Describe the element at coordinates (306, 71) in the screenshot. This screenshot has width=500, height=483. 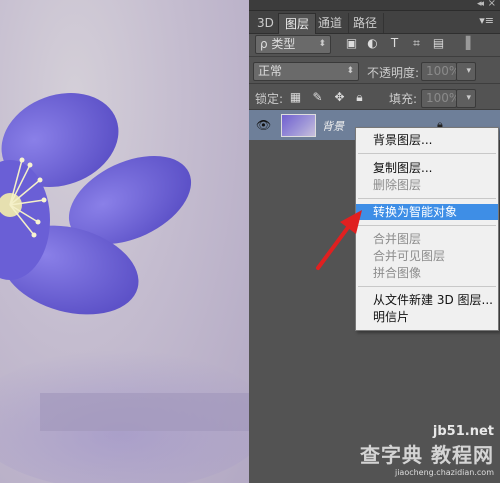
I see `blend-mode-select: 正常 ⬍` at that location.